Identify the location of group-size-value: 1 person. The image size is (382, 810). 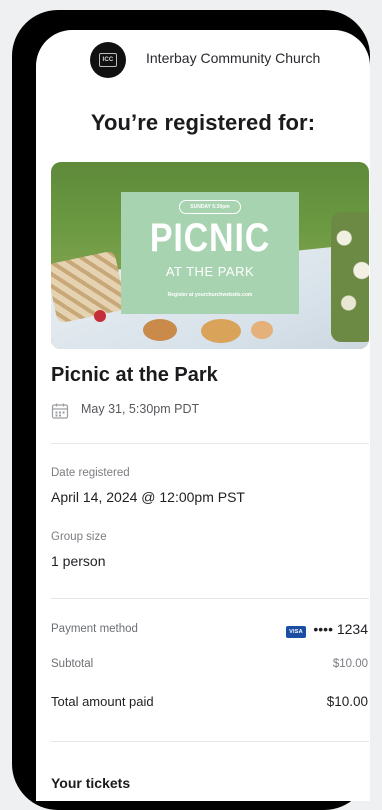
(78, 561).